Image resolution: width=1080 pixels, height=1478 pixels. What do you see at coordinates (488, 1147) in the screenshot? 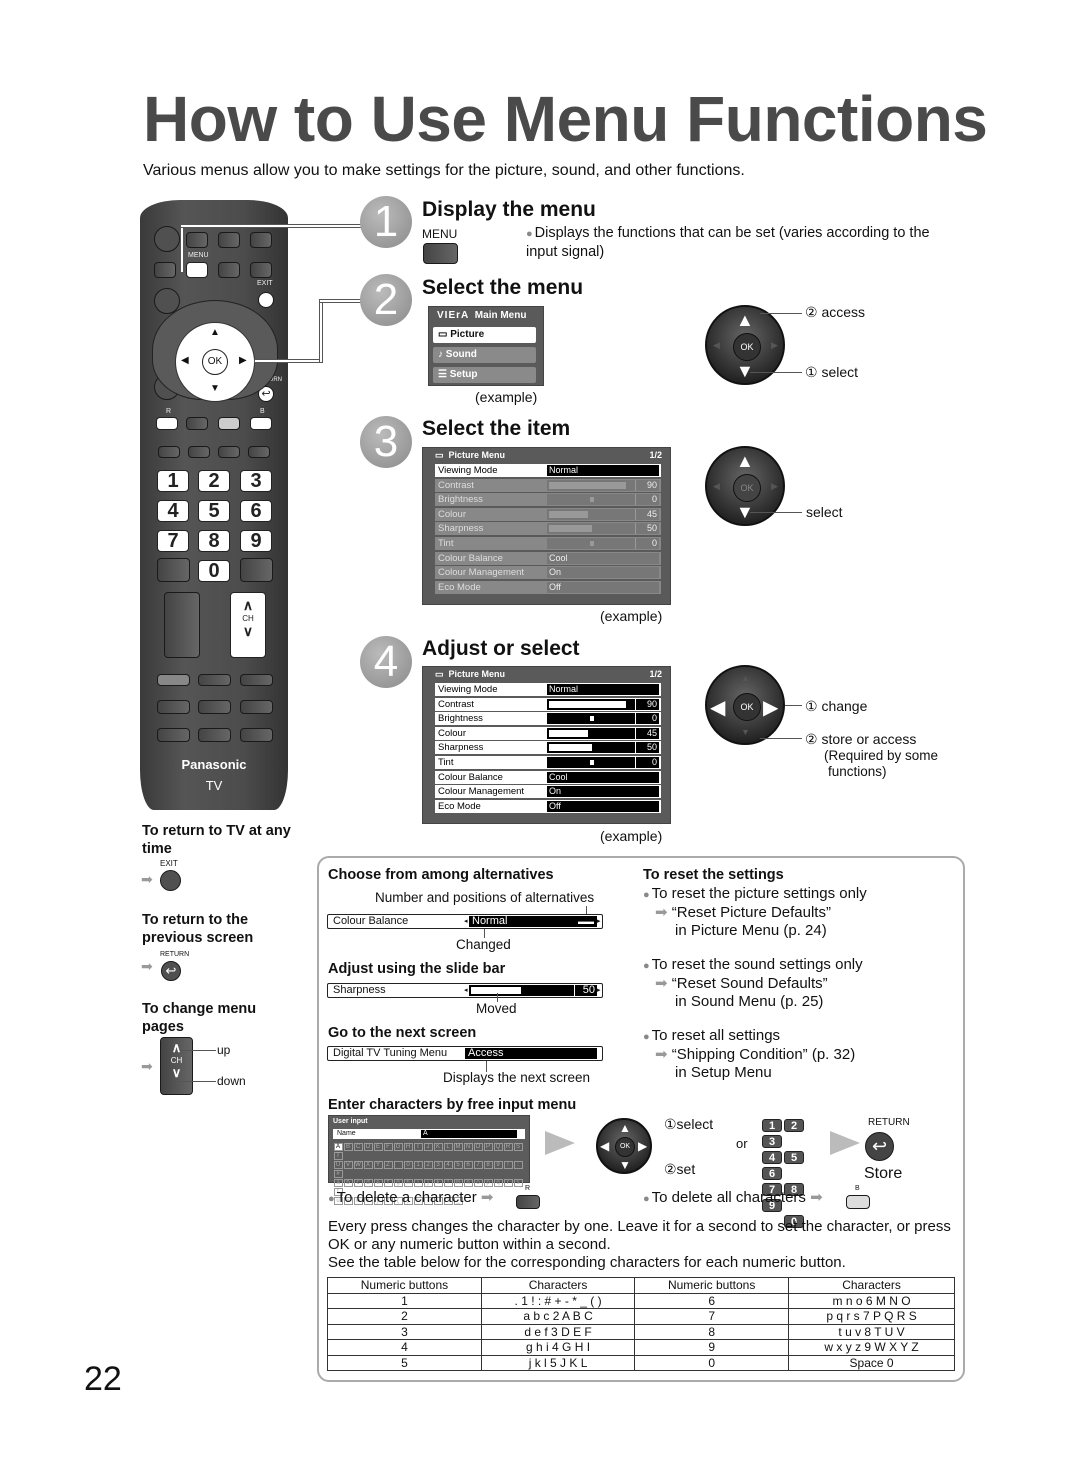
I see `keyboard-key: P` at bounding box center [488, 1147].